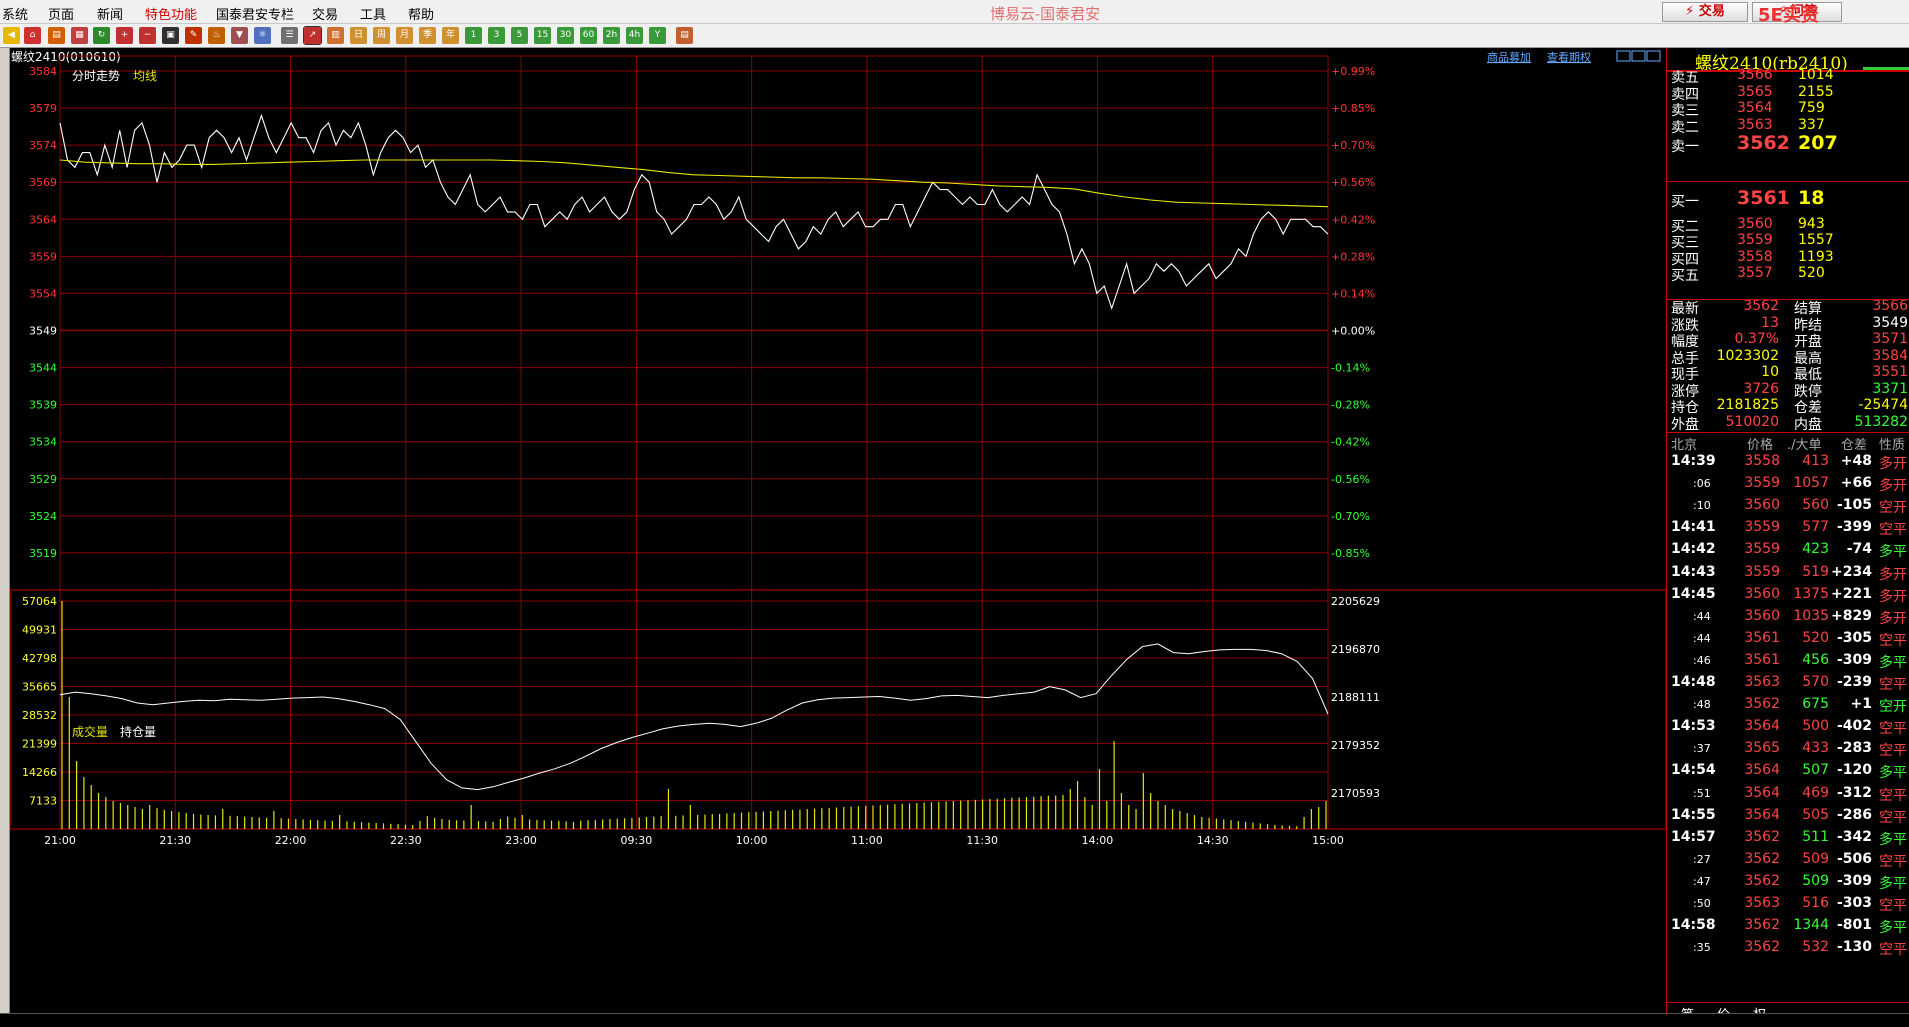 Image resolution: width=1909 pixels, height=1027 pixels. I want to click on ask-volume: 337, so click(1811, 124).